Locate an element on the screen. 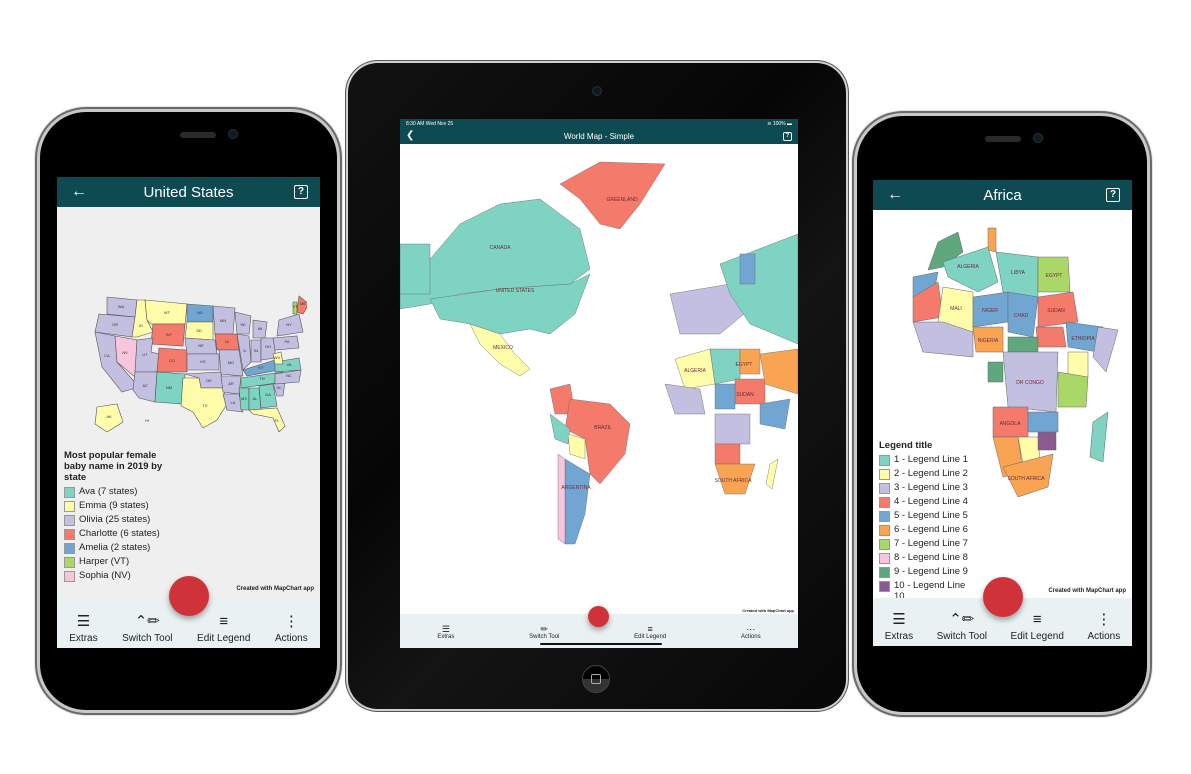 The height and width of the screenshot is (774, 1191). legend-item: Ava (7 states) is located at coordinates (114, 492).